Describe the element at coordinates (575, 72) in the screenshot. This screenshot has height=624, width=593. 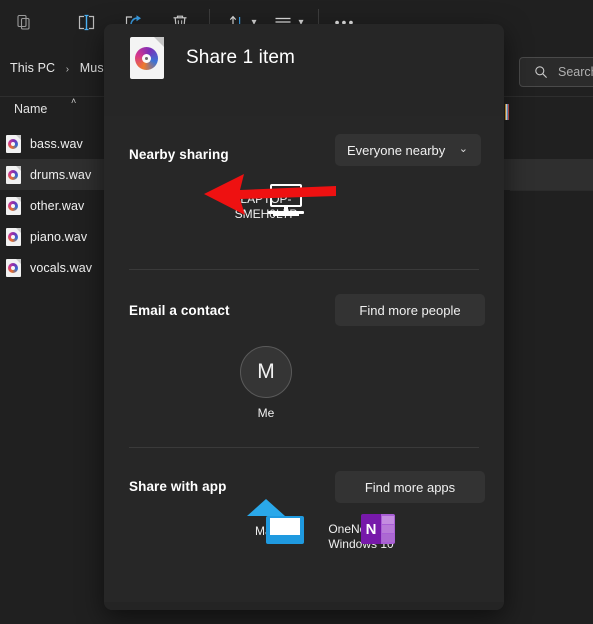
I see `search-placeholder: Search` at that location.